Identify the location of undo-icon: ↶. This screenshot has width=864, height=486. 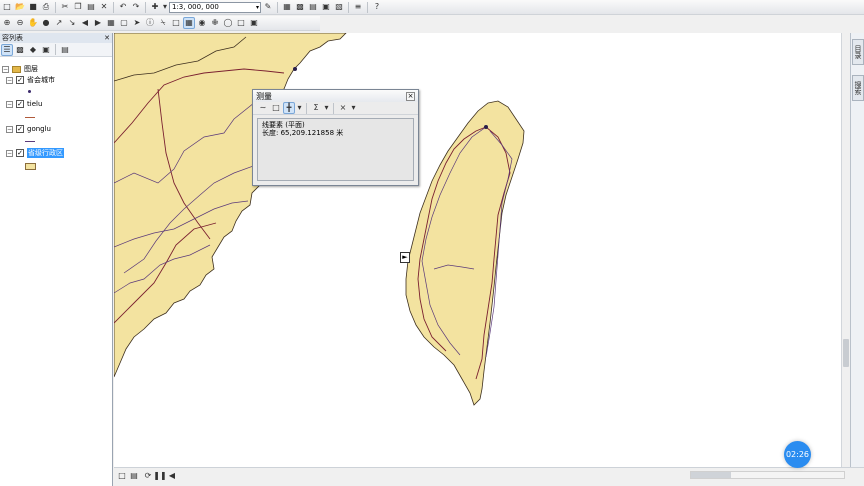
(123, 7).